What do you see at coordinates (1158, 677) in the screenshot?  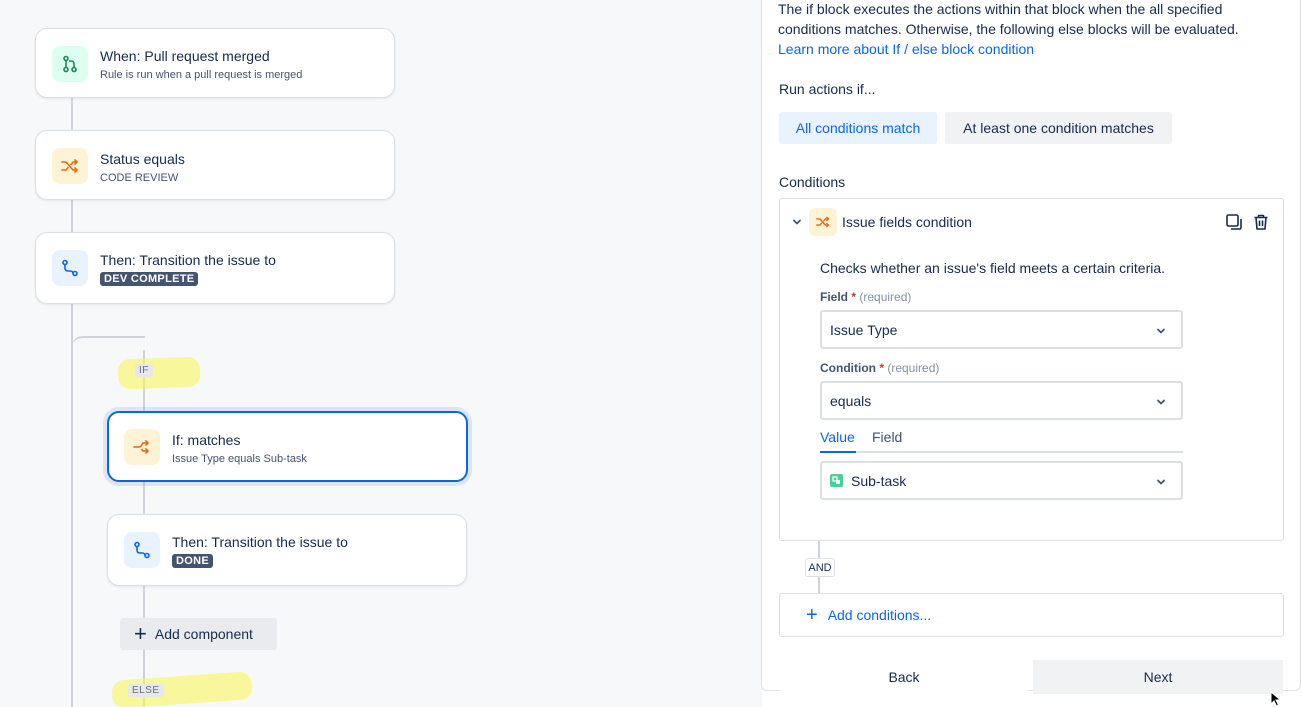 I see `next-button: Next` at bounding box center [1158, 677].